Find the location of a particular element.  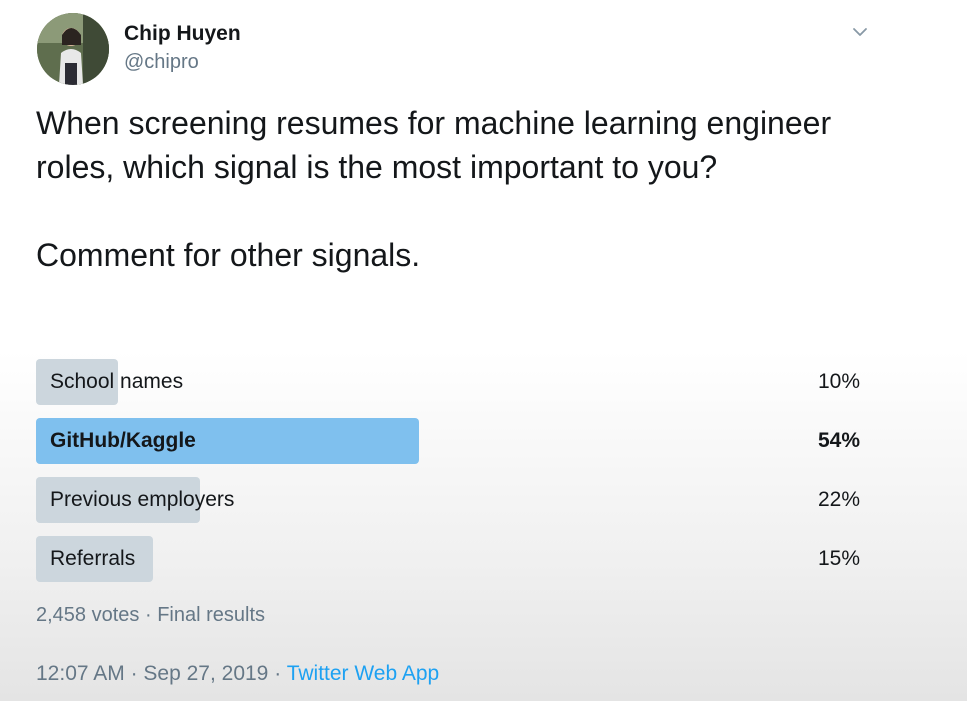

avatar is located at coordinates (73, 49).